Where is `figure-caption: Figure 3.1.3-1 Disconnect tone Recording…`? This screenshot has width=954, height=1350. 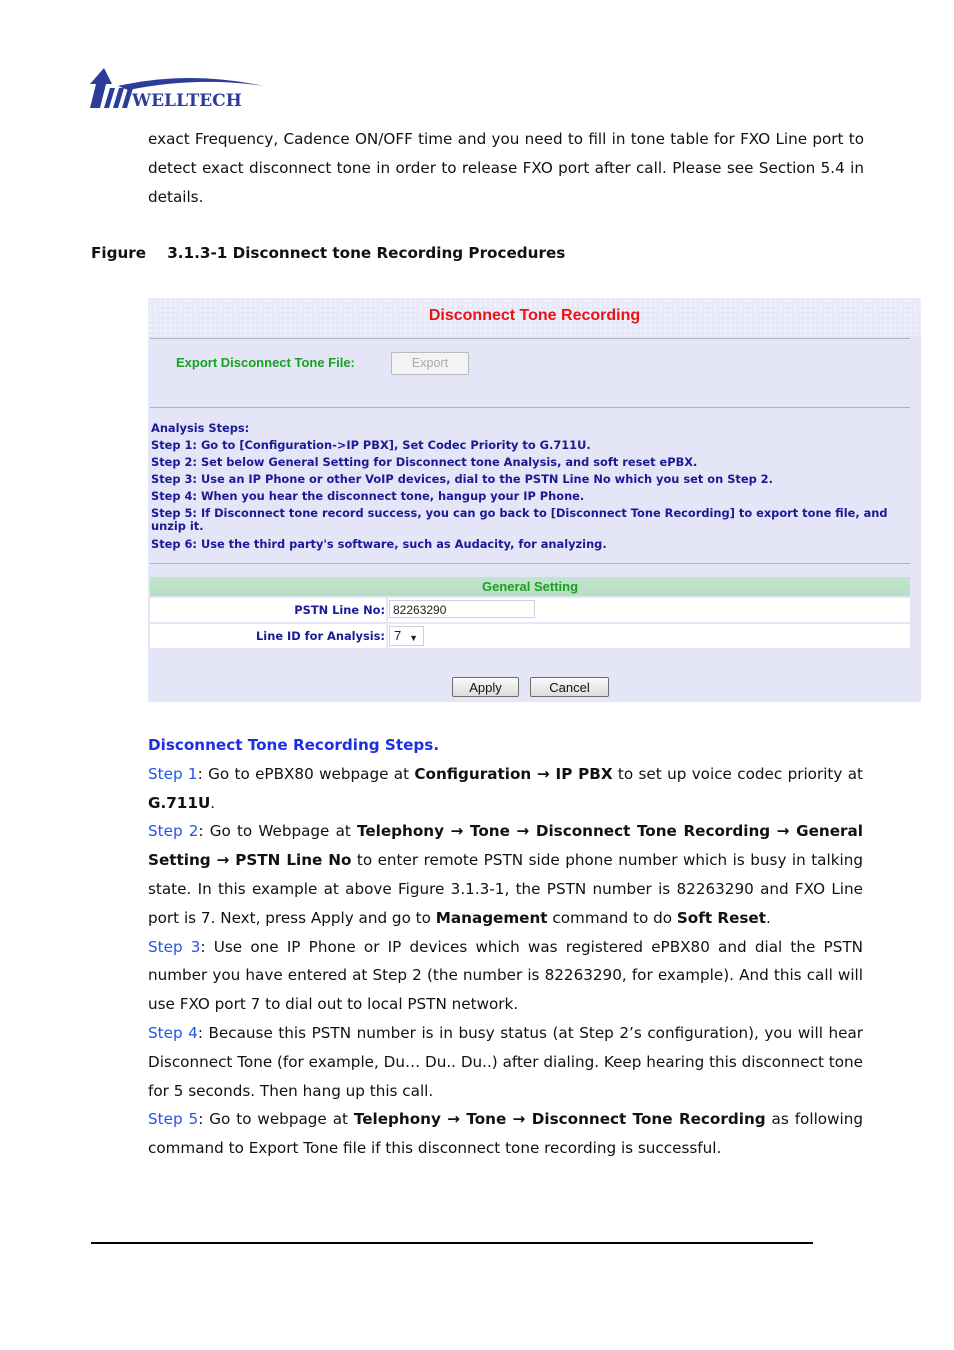
figure-caption: Figure 3.1.3-1 Disconnect tone Recording… is located at coordinates (328, 253).